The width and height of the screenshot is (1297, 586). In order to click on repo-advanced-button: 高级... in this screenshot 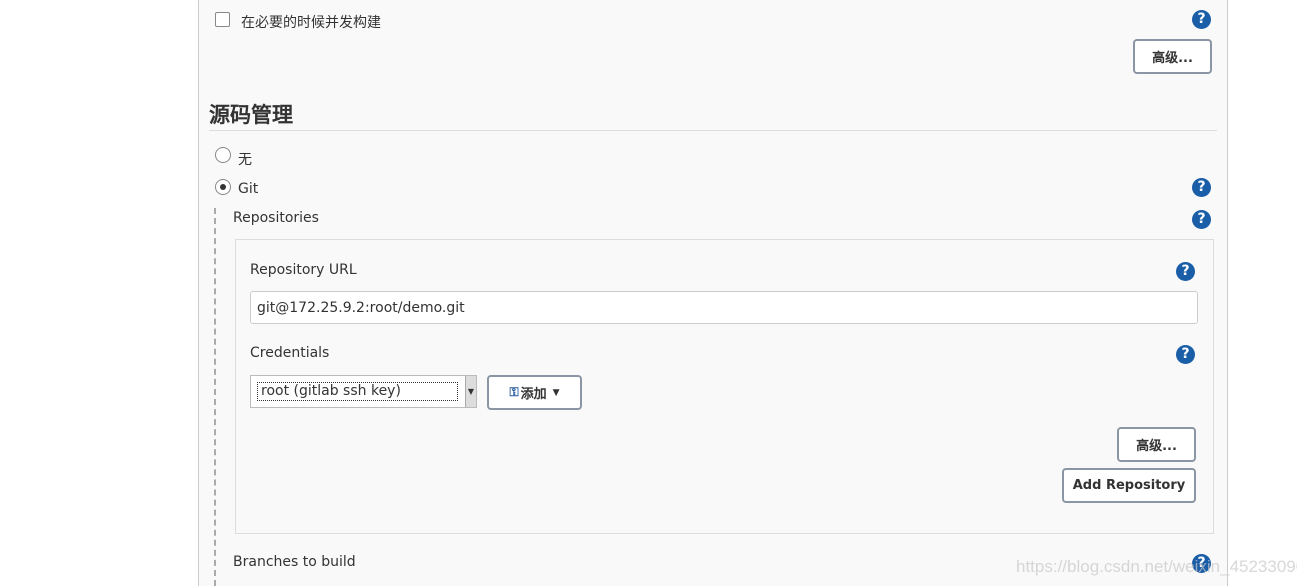, I will do `click(1156, 444)`.